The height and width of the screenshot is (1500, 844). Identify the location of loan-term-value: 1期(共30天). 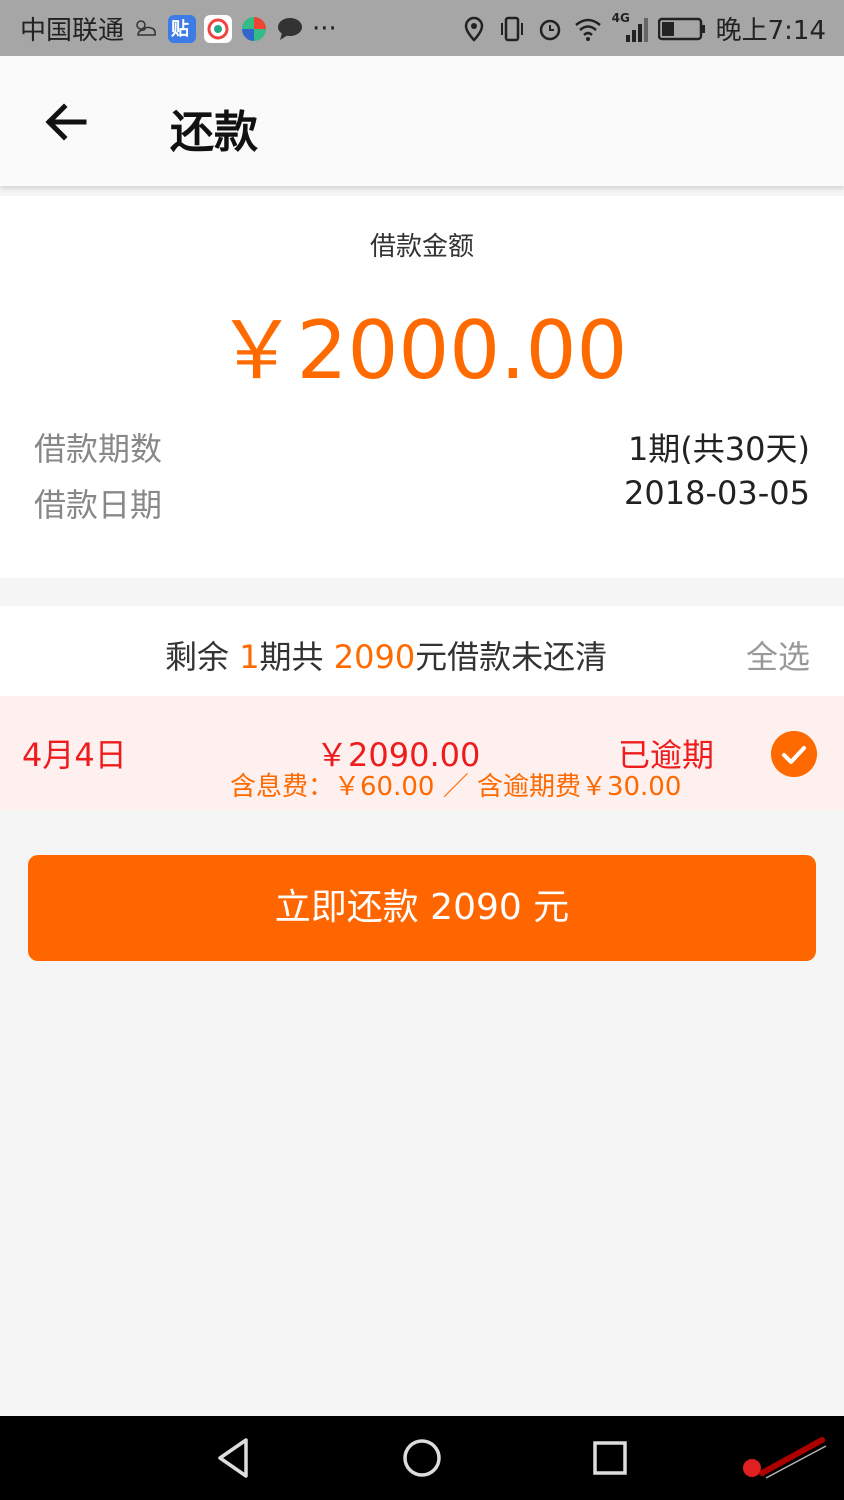
(718, 449).